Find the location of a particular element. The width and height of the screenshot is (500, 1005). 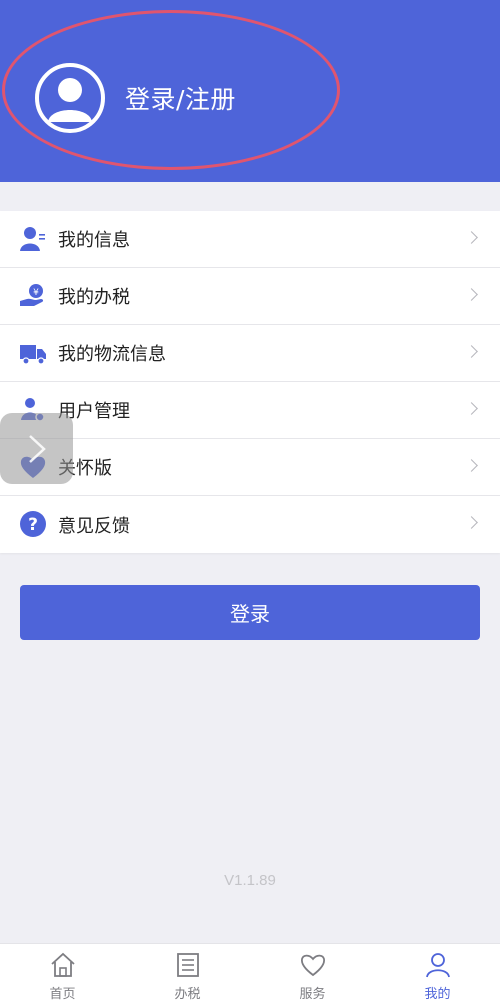

question-icon: ? is located at coordinates (33, 524).